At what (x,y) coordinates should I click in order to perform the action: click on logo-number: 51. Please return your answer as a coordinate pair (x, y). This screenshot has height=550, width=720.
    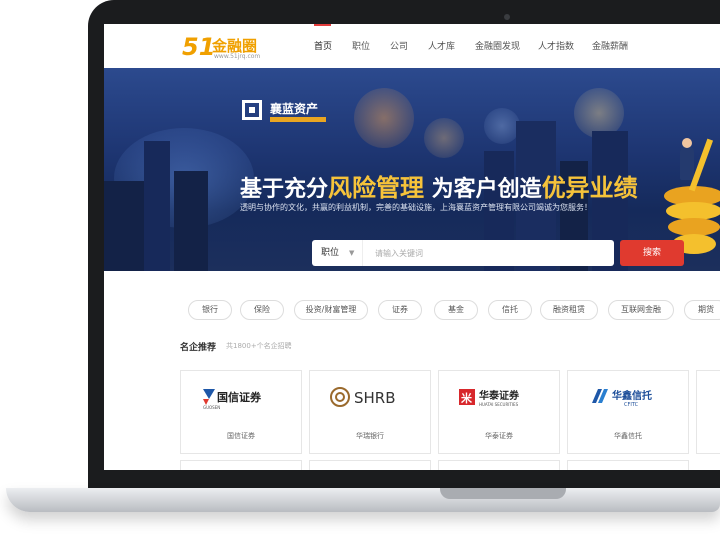
    Looking at the image, I should click on (199, 47).